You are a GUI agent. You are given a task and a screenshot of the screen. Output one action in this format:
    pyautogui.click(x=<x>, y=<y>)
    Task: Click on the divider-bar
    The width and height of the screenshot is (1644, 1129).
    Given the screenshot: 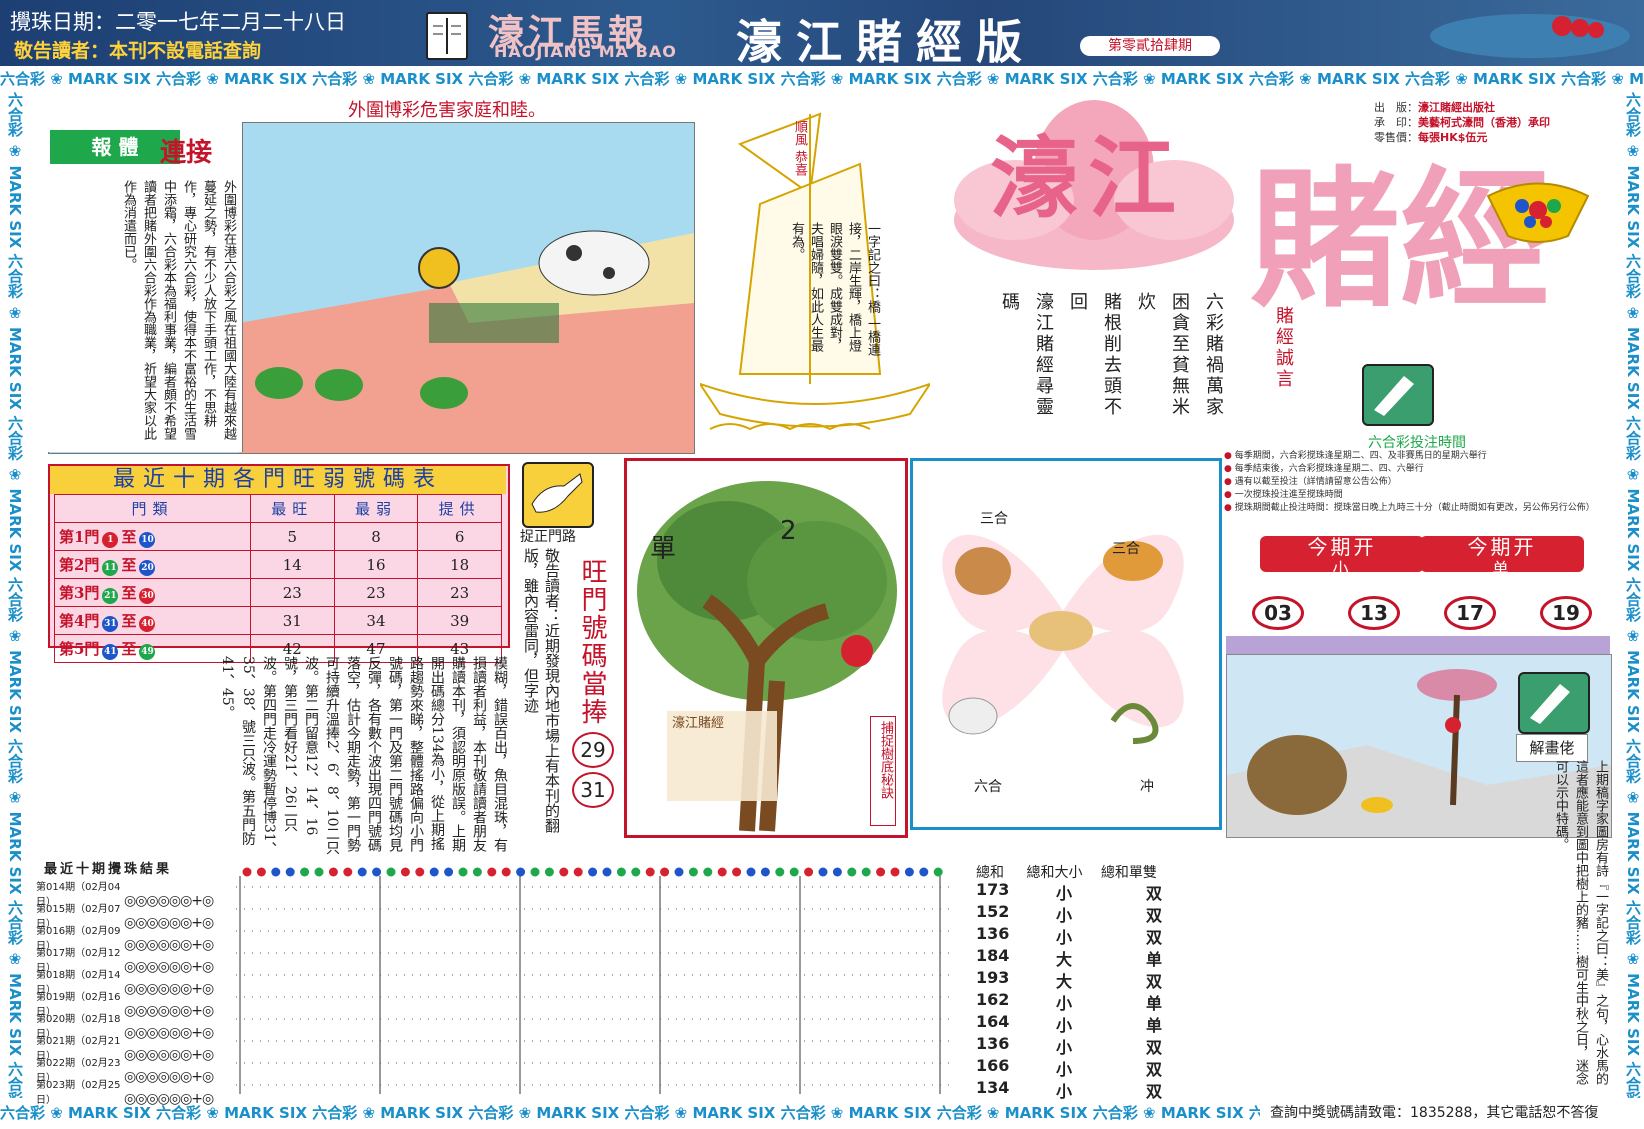 What is the action you would take?
    pyautogui.click(x=1418, y=645)
    